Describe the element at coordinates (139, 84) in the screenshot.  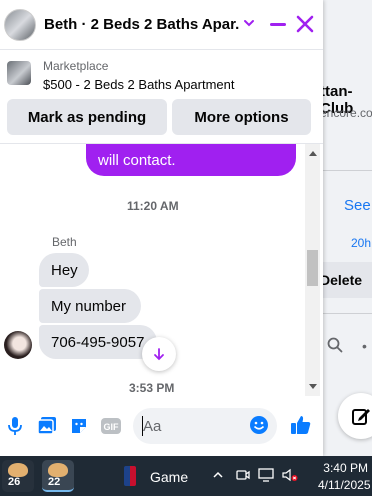
I see `item-title: $500 - 2 Beds 2 Baths Apartment` at that location.